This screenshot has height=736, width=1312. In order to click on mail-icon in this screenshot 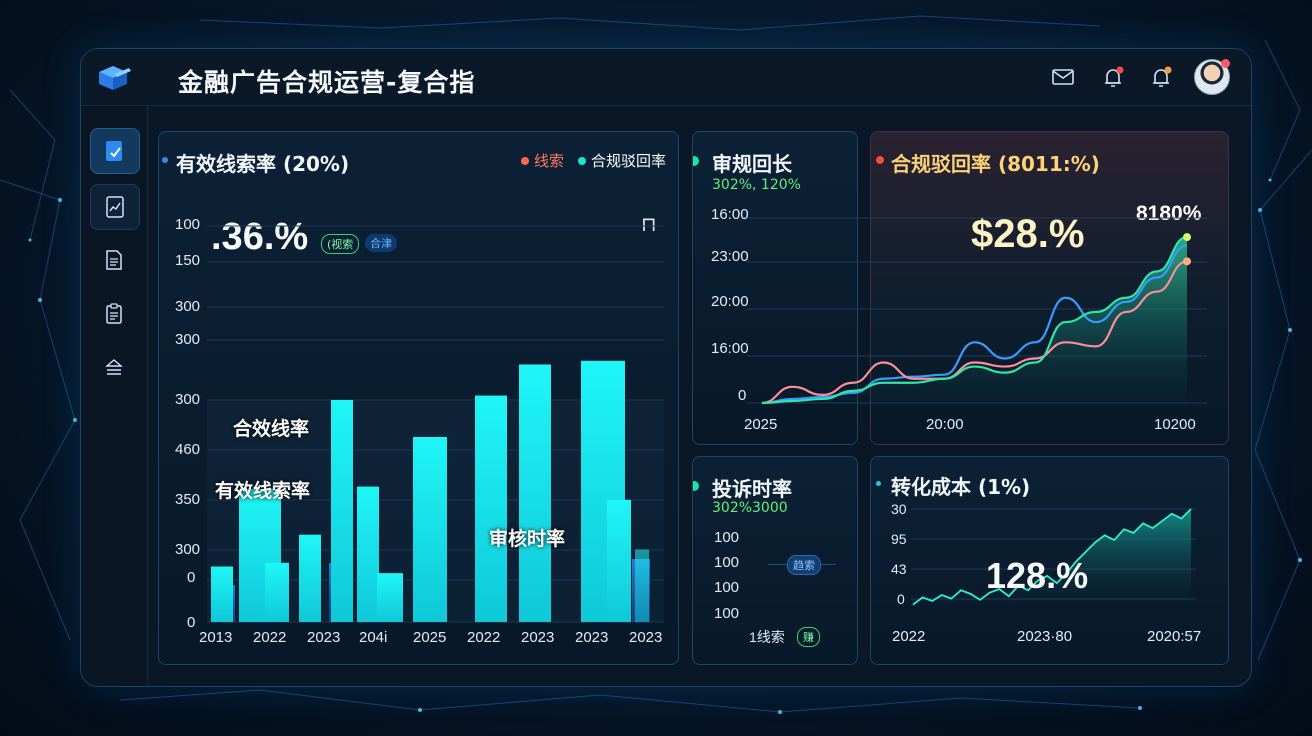, I will do `click(1063, 77)`.